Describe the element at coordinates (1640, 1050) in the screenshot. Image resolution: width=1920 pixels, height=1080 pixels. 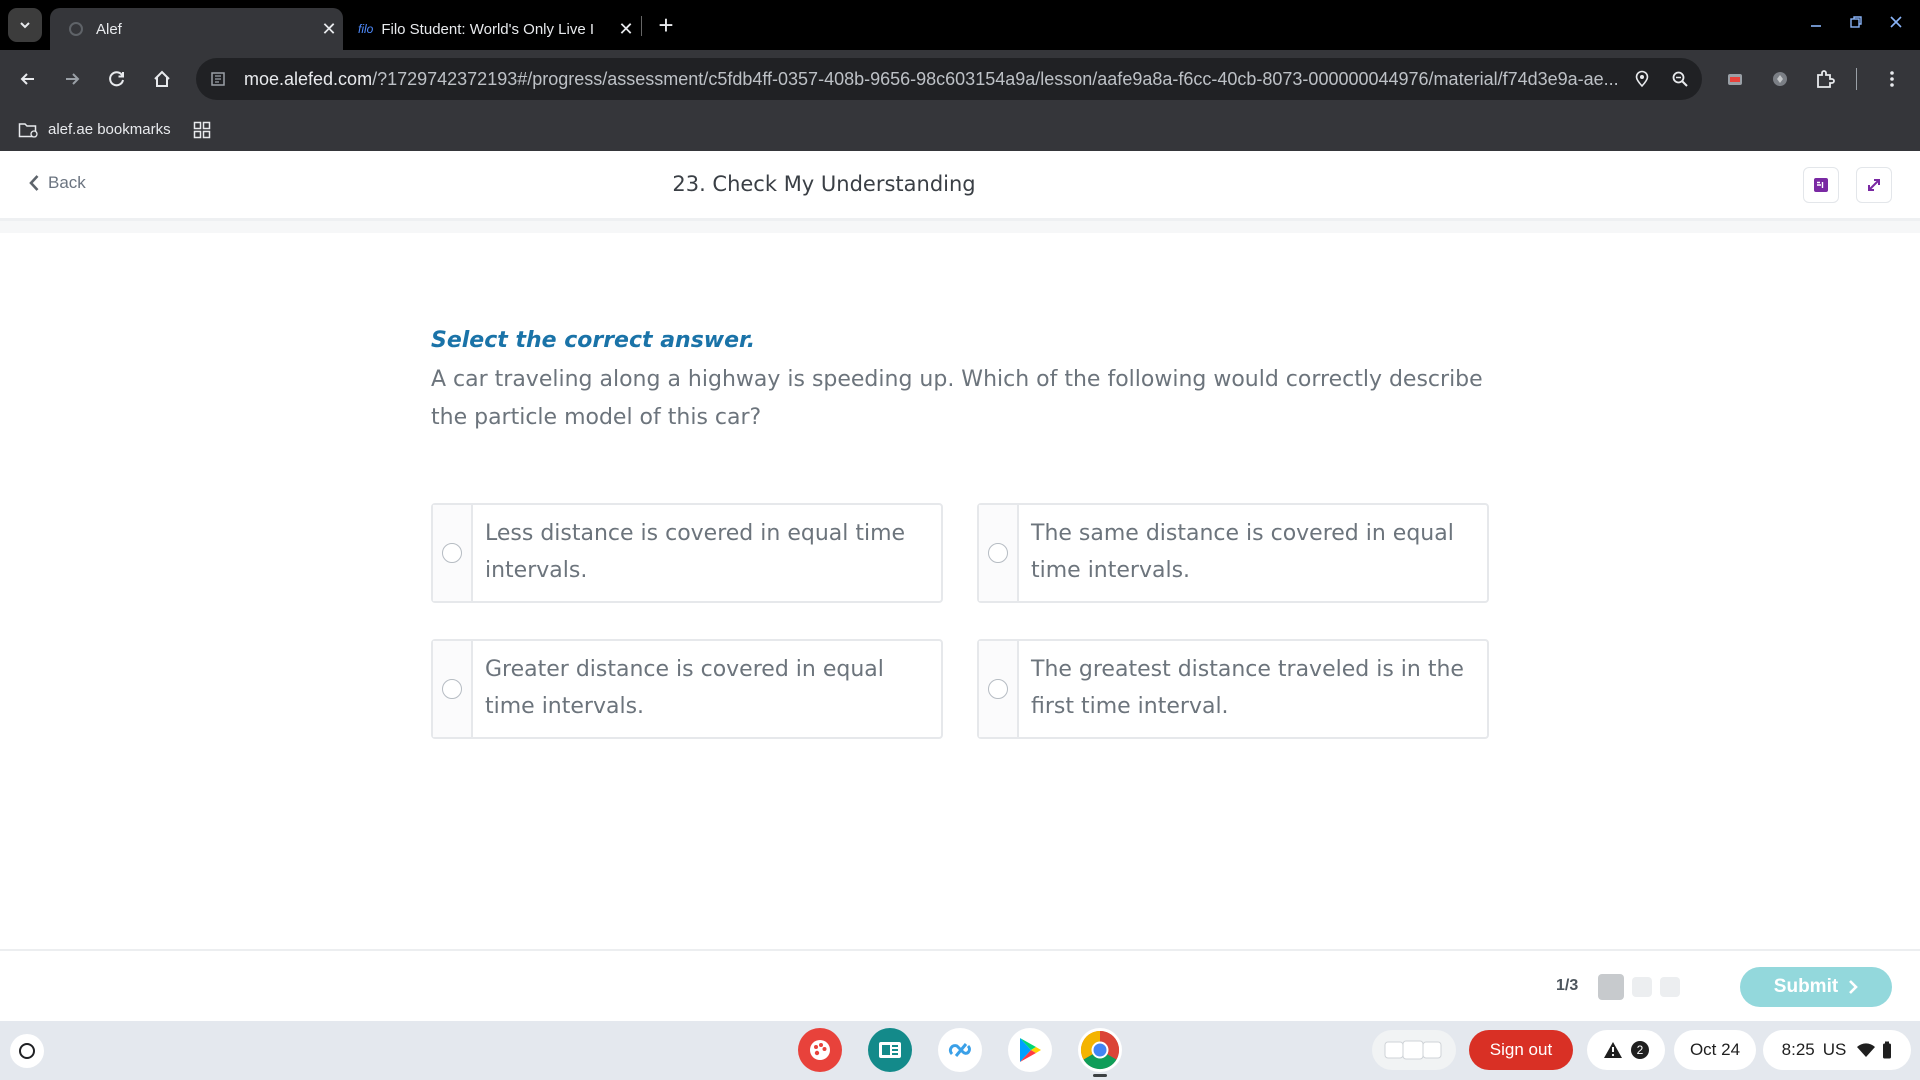
I see `notification-count: 2` at that location.